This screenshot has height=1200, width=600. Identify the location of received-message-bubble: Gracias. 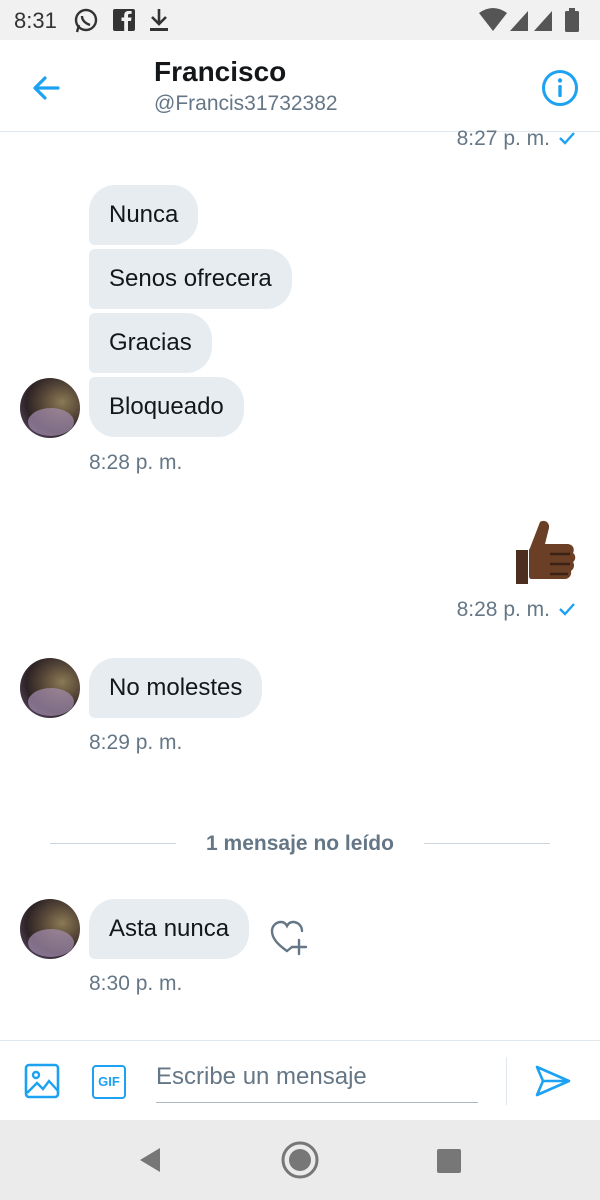
(150, 343).